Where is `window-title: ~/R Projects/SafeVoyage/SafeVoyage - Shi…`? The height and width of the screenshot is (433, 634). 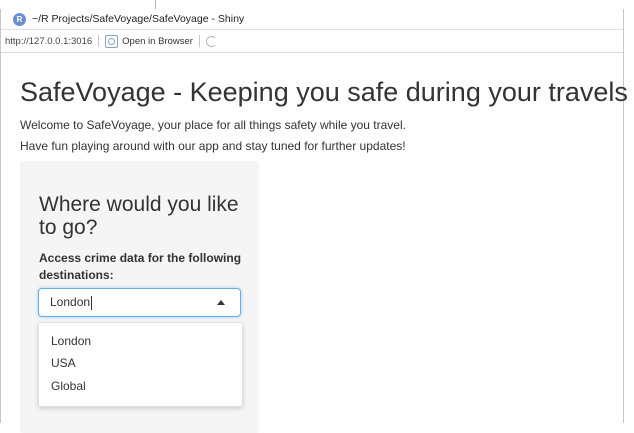
window-title: ~/R Projects/SafeVoyage/SafeVoyage - Shi… is located at coordinates (138, 19).